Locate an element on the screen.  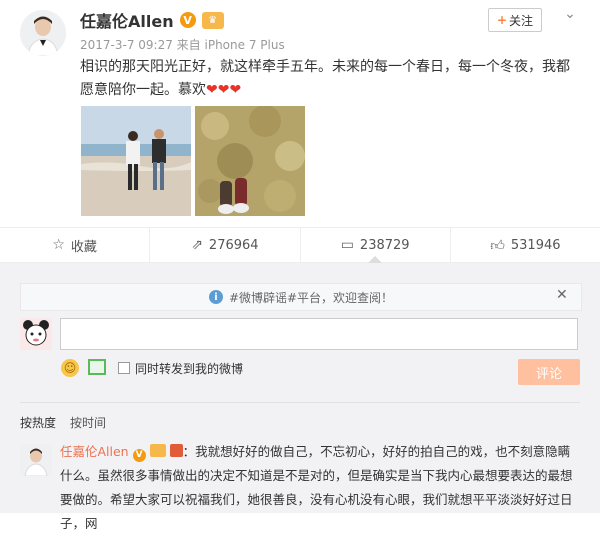
tab-sort-hot: 按热度 is located at coordinates (38, 422).